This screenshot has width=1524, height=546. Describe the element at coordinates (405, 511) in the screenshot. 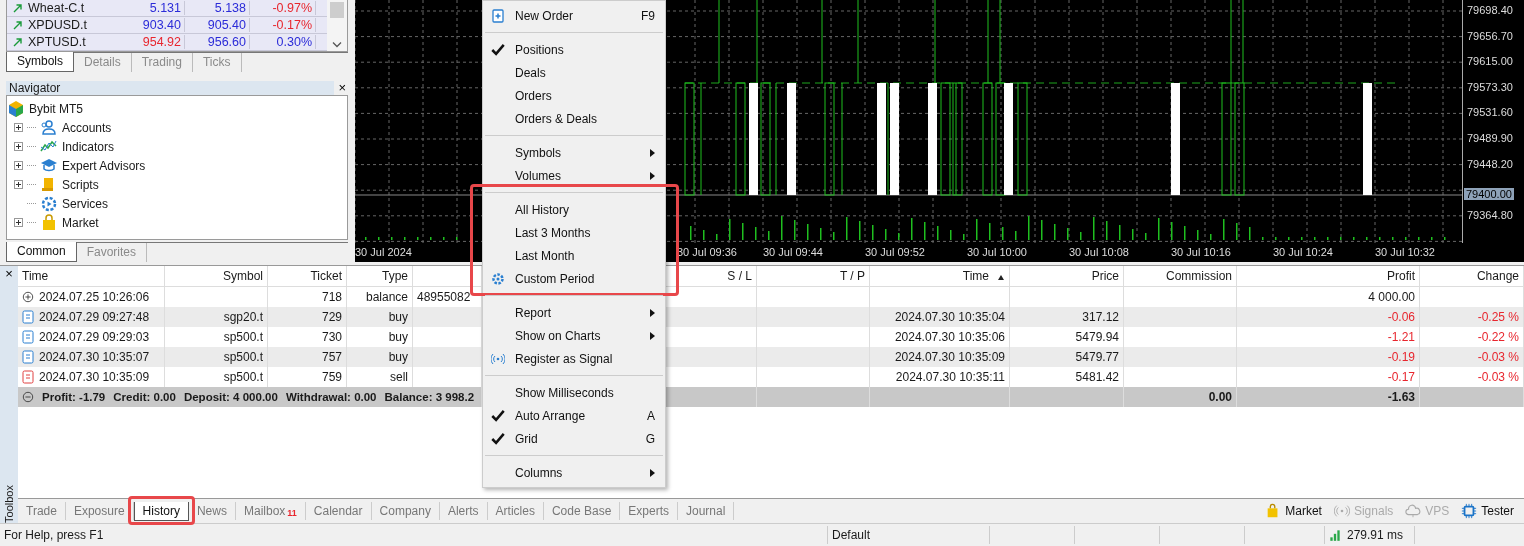

I see `tab: Company` at that location.